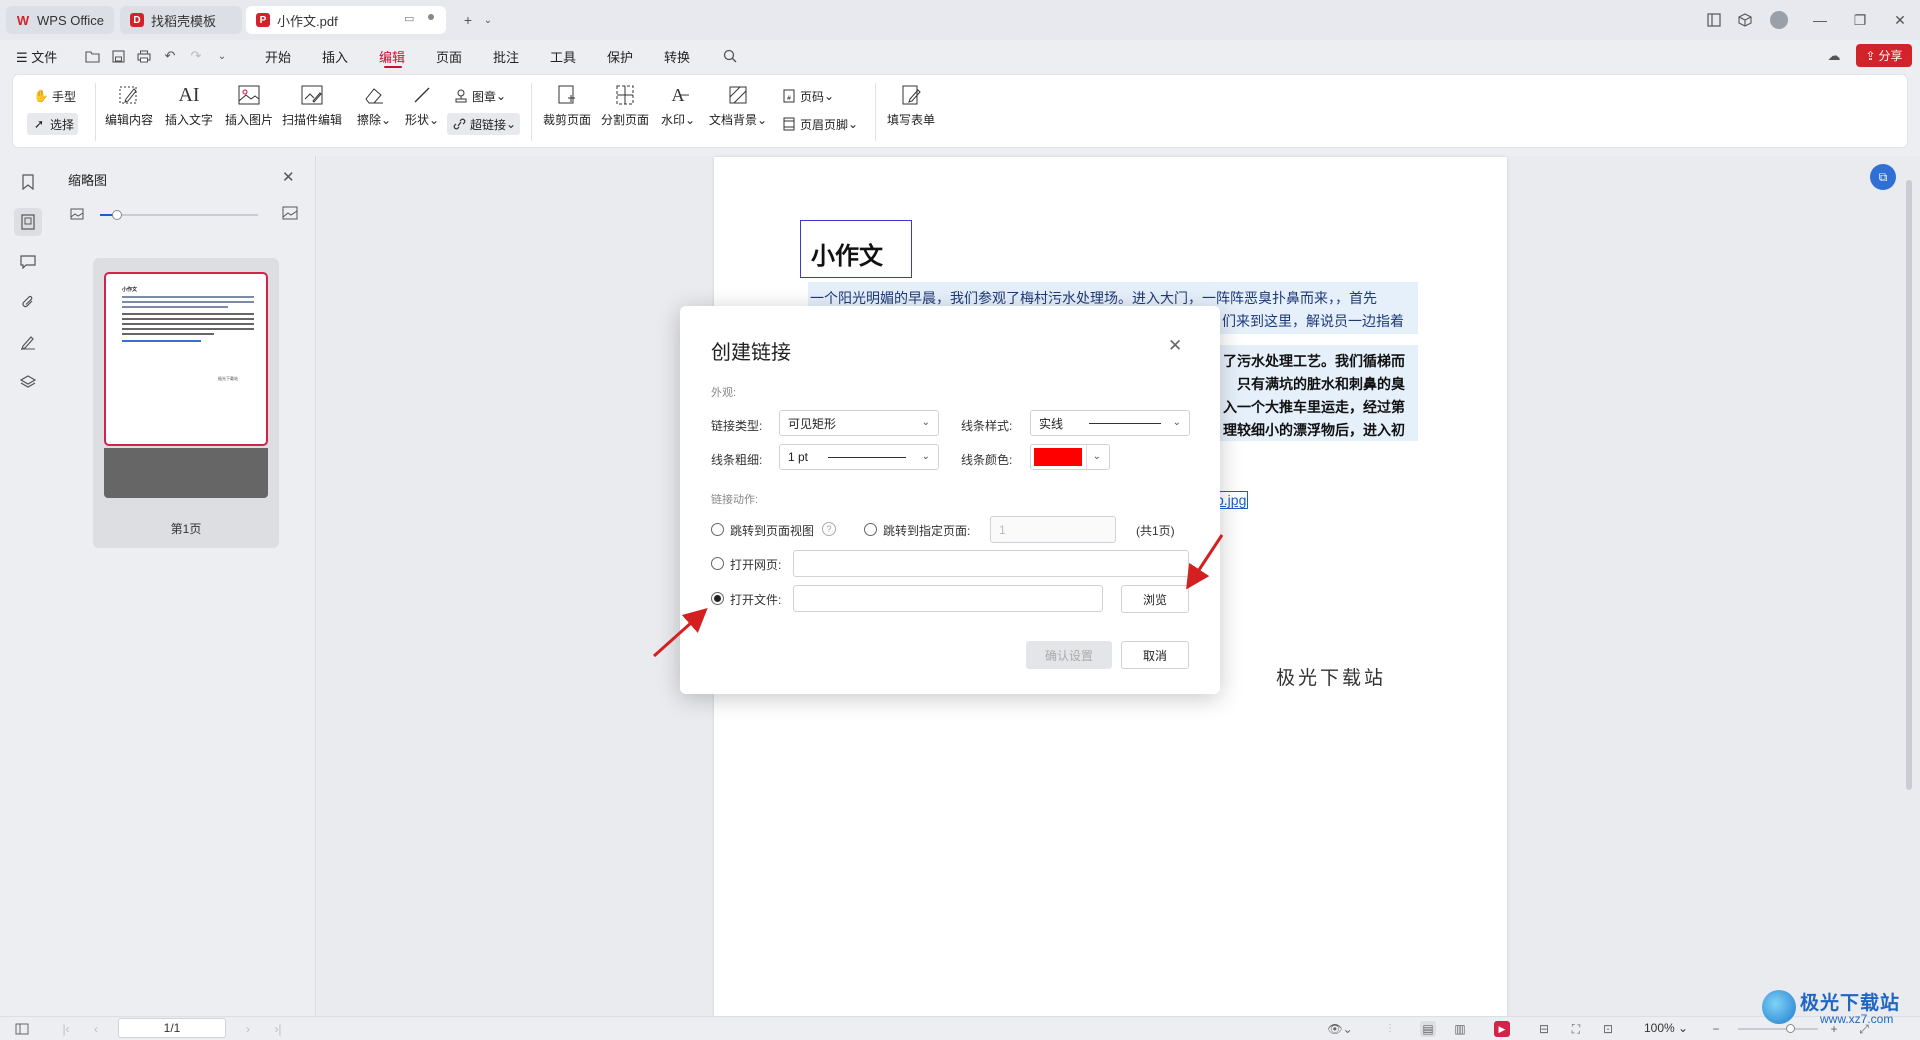  I want to click on doc-title-box: 小作文, so click(856, 249).